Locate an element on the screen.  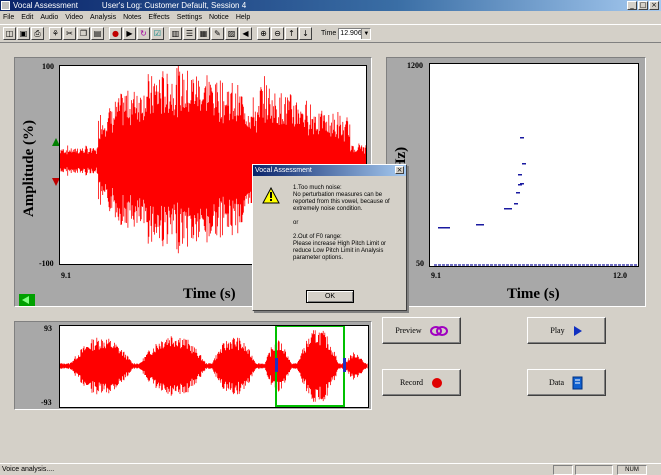
dialog-line-4: 2.Out of F0 range: is located at coordinates (317, 237).